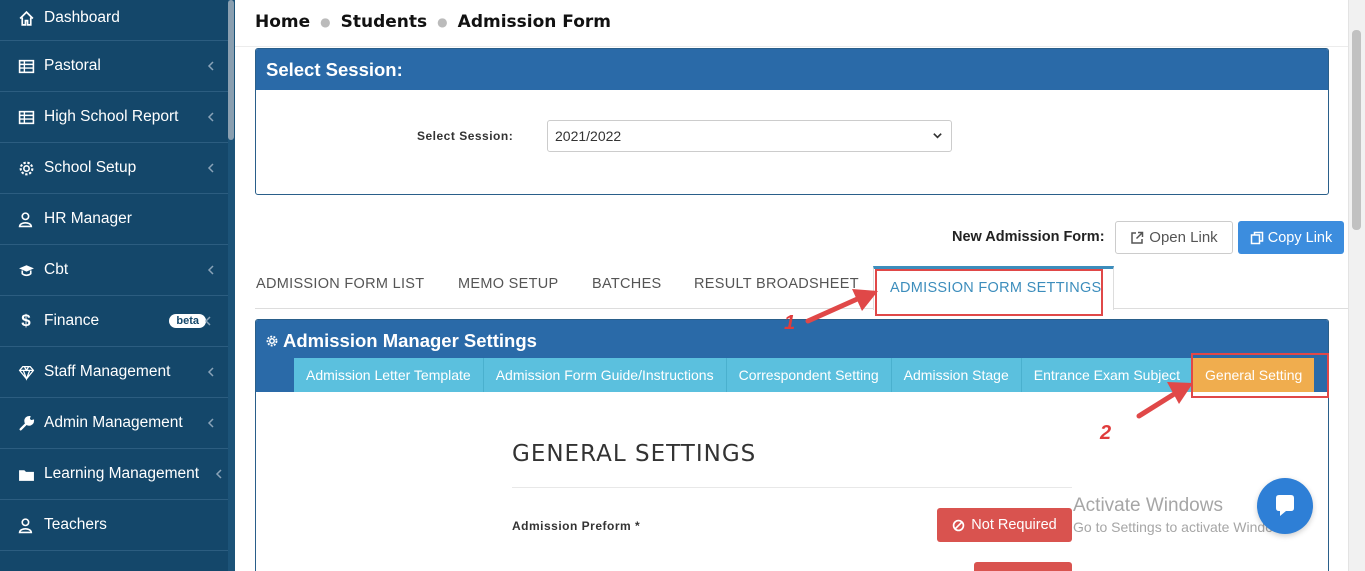 The image size is (1365, 571). What do you see at coordinates (956, 375) in the screenshot?
I see `subtab-admission-stage: Admission Stage` at bounding box center [956, 375].